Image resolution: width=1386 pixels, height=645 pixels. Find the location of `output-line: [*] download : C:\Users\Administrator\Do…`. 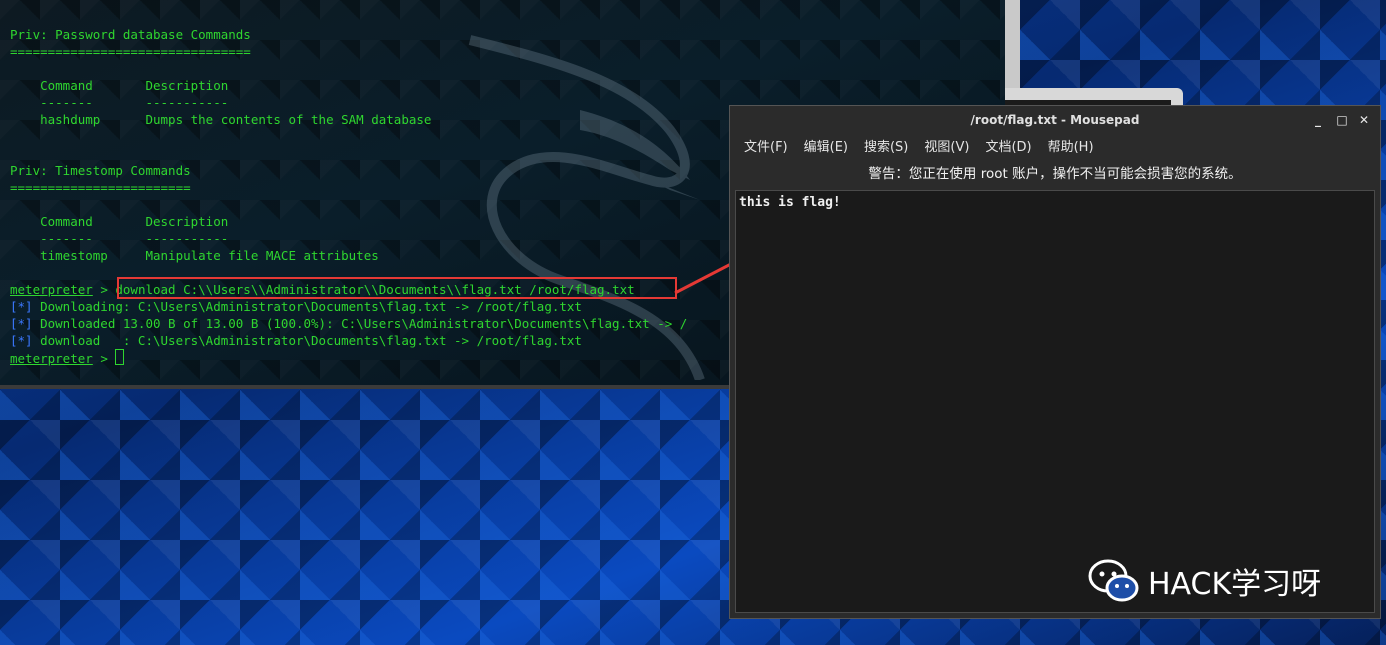

output-line: [*] download : C:\Users\Administrator\Do… is located at coordinates (296, 340).